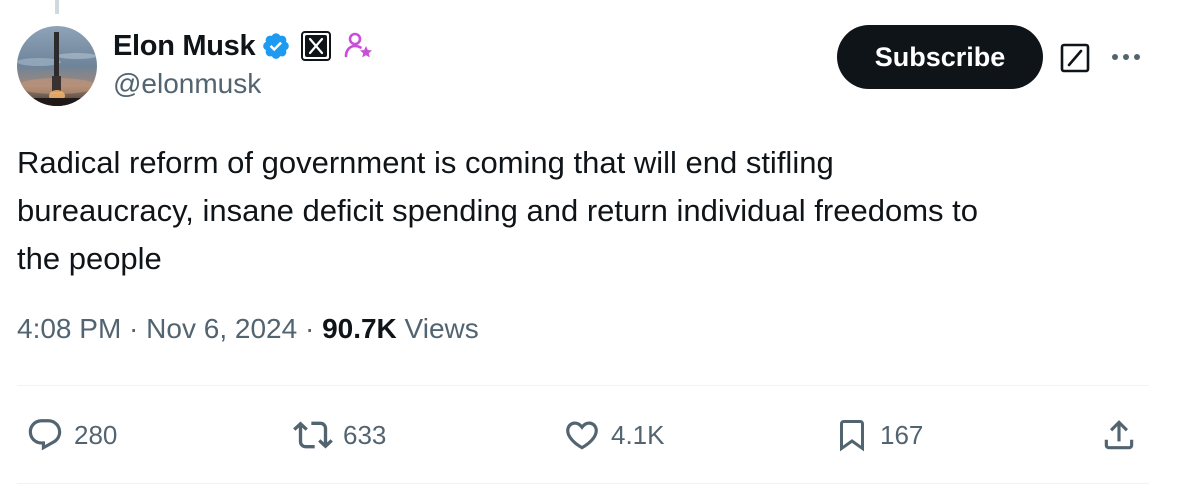  Describe the element at coordinates (359, 46) in the screenshot. I see `person-star-icon` at that location.